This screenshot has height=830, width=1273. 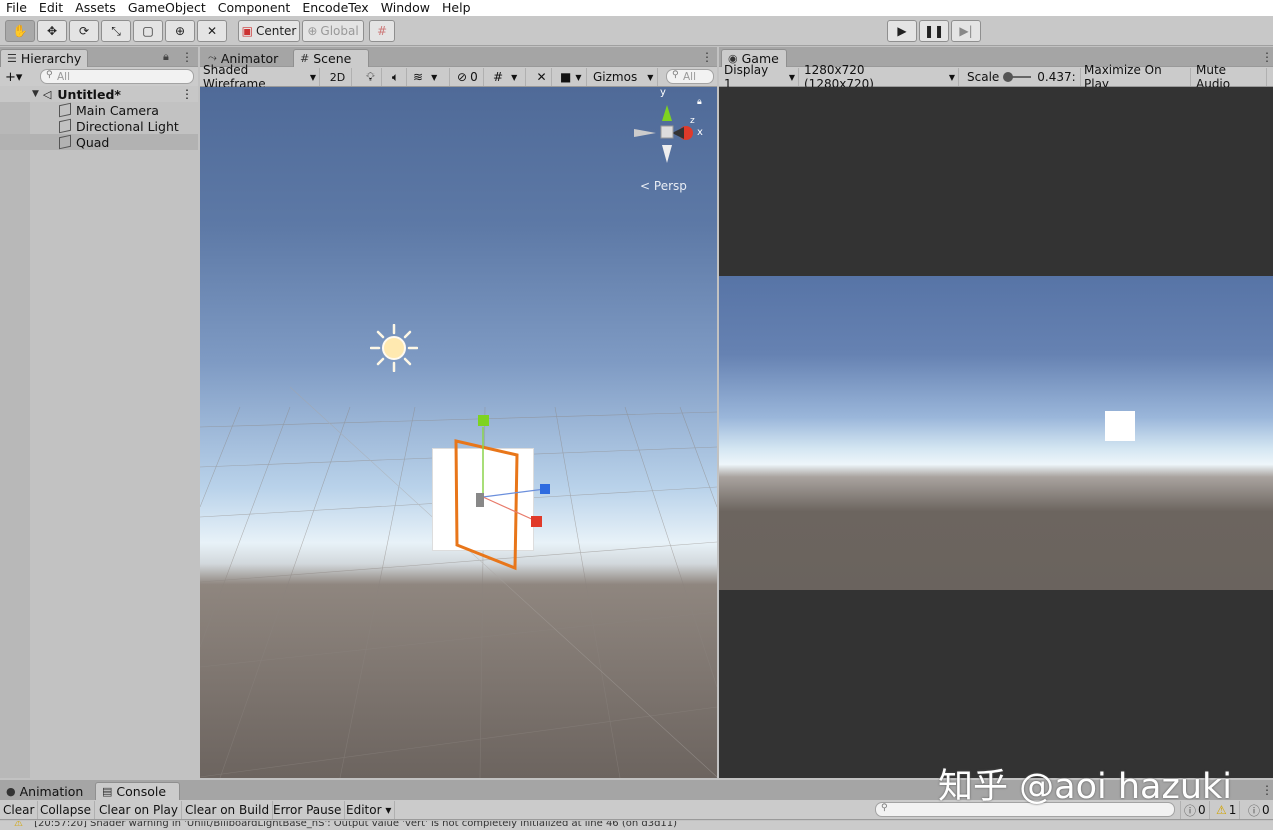 What do you see at coordinates (545, 489) in the screenshot?
I see `gizmo-z-handle` at bounding box center [545, 489].